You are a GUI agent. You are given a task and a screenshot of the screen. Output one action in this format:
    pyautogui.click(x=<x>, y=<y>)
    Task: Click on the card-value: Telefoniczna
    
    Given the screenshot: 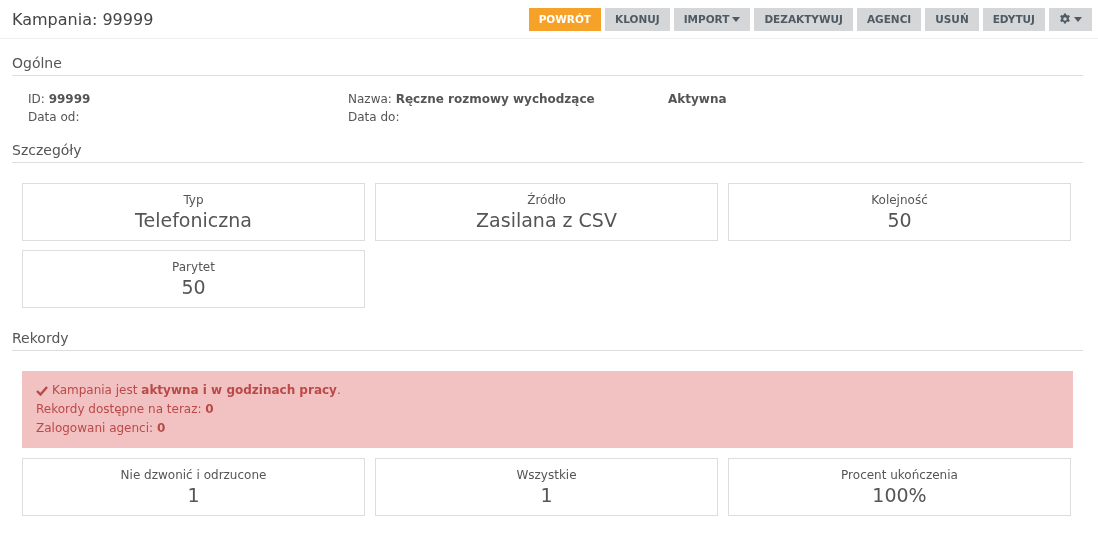 What is the action you would take?
    pyautogui.click(x=193, y=220)
    